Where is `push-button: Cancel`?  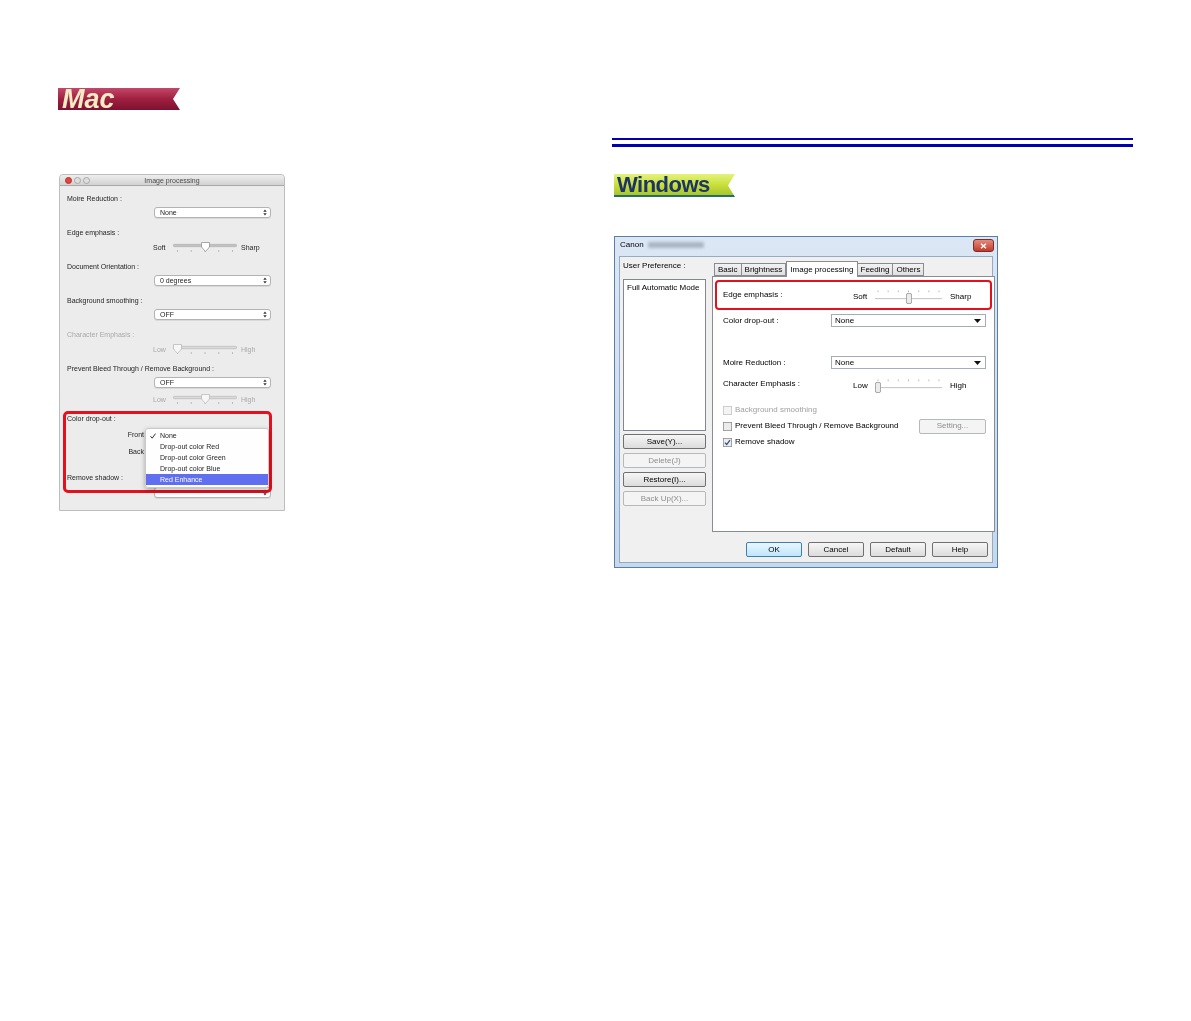 push-button: Cancel is located at coordinates (836, 549).